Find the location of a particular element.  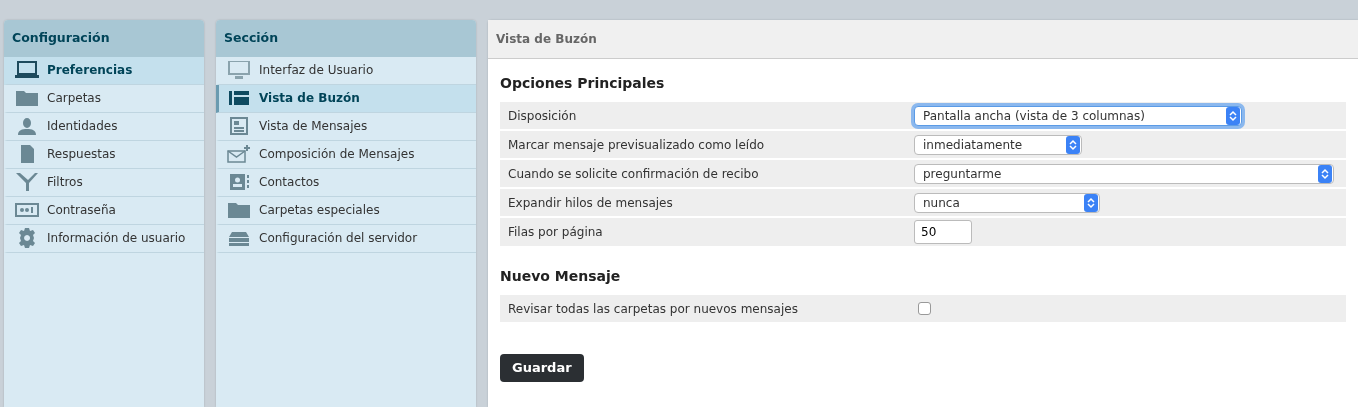

layout-icon is located at coordinates (239, 98).